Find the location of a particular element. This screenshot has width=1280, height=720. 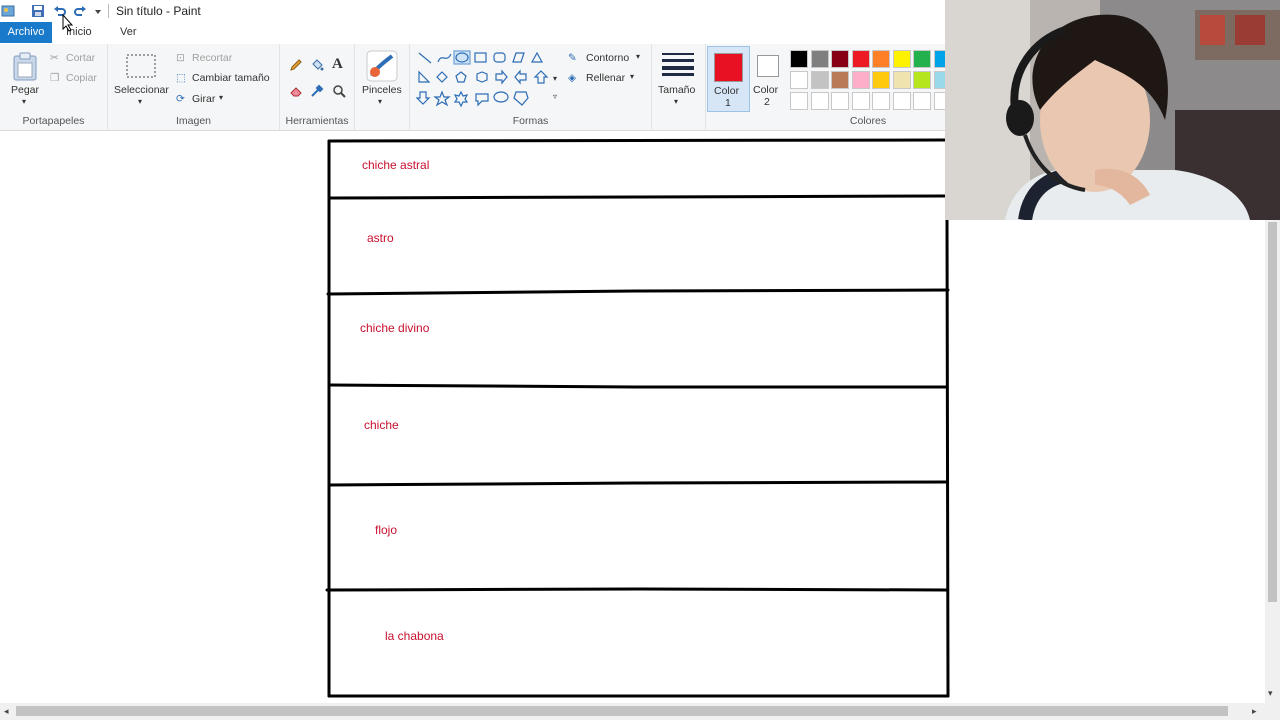

size-dropdown-icon: ▾ is located at coordinates (676, 101).